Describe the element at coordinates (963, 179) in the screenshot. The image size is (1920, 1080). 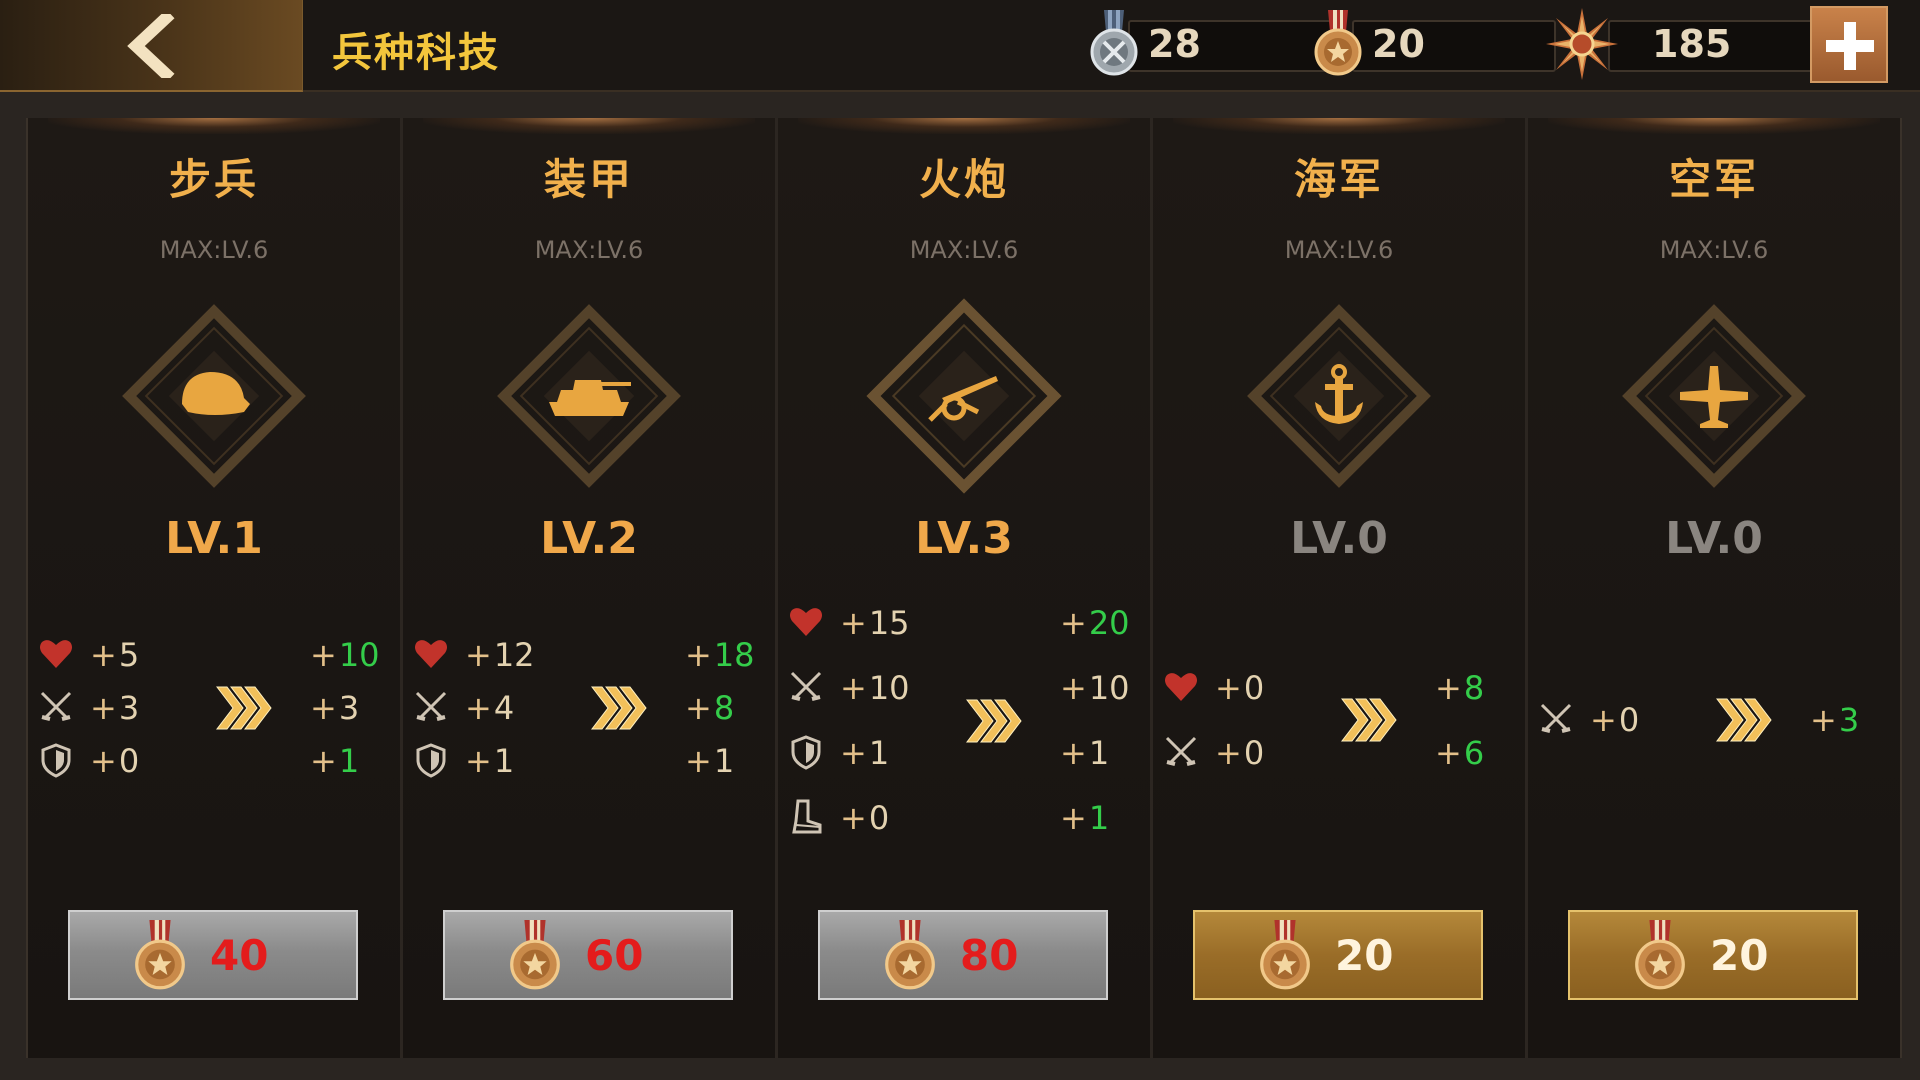
I see `panel-title: 火炮` at that location.